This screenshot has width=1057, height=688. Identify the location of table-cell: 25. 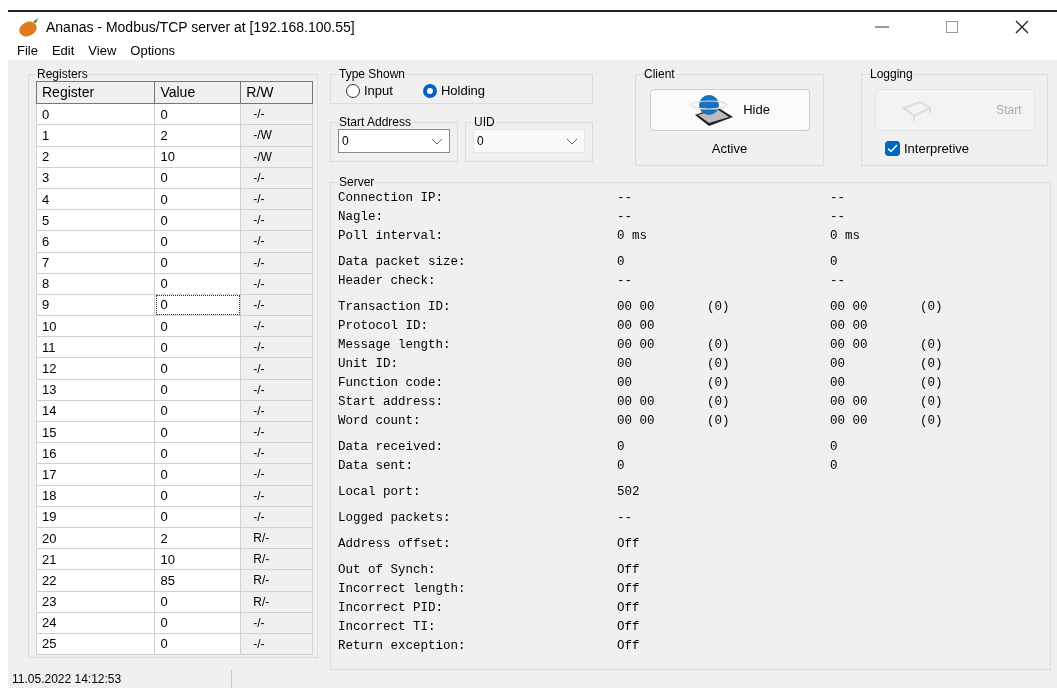
(95, 644).